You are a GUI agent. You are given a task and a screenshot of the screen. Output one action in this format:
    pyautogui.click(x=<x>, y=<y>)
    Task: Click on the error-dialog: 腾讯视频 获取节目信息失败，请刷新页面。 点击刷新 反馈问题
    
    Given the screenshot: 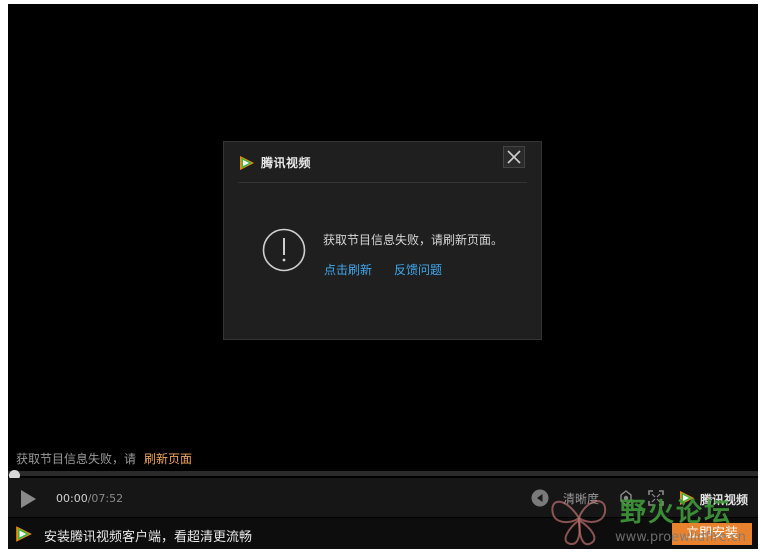 What is the action you would take?
    pyautogui.click(x=382, y=240)
    